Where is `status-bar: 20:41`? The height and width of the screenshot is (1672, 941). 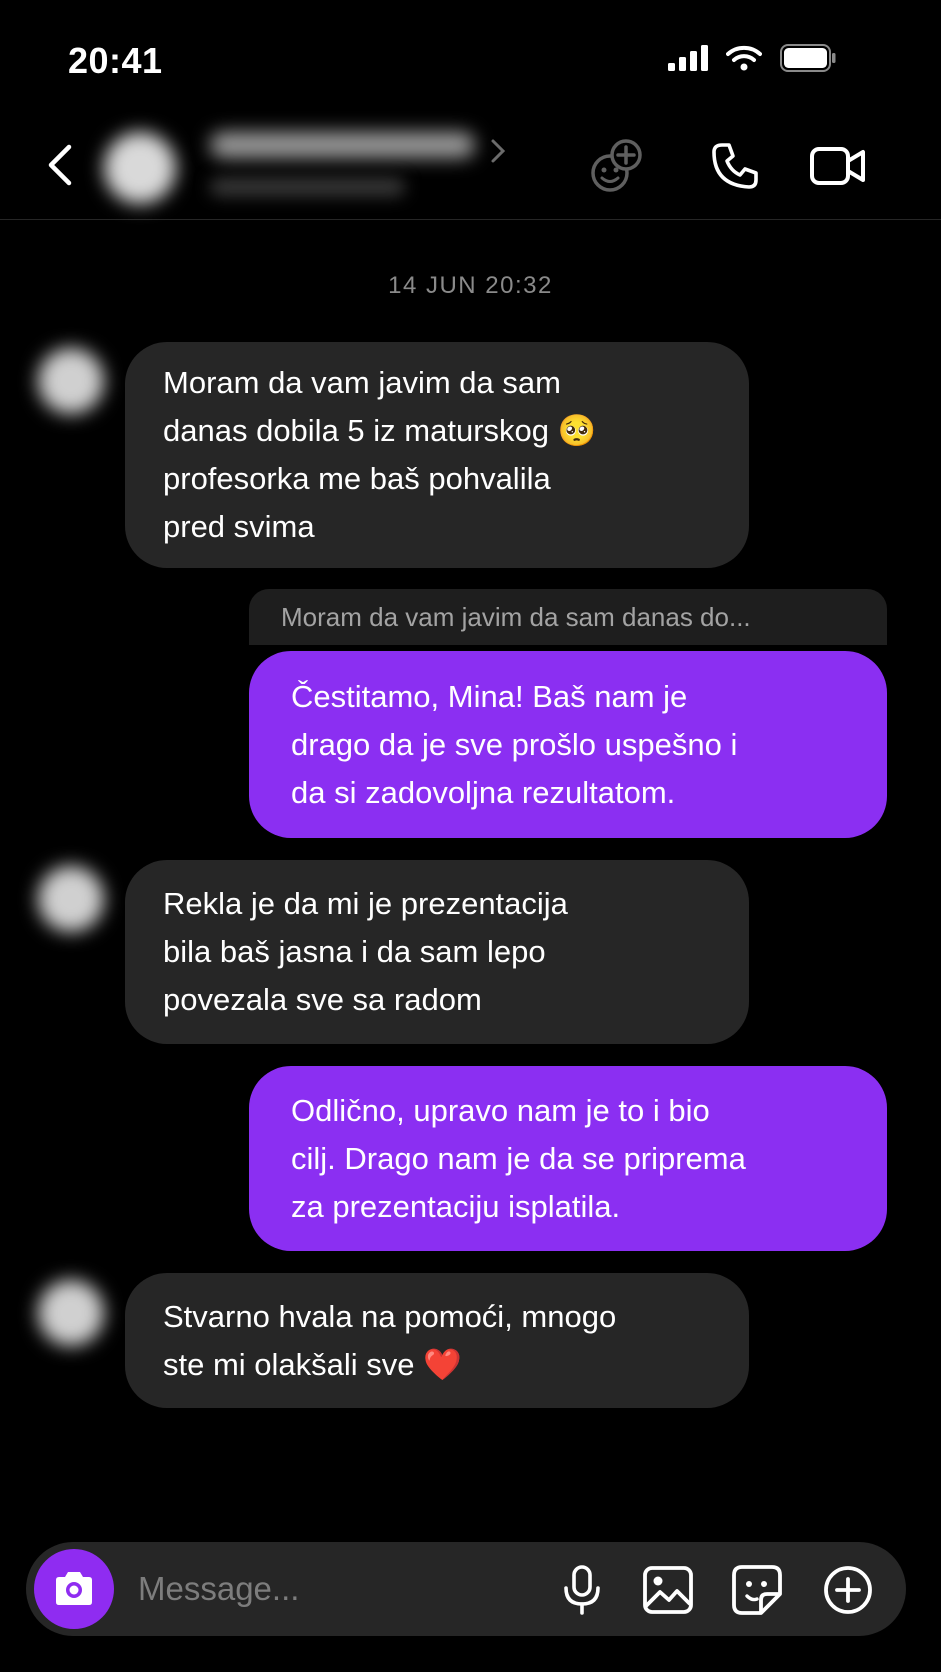 status-bar: 20:41 is located at coordinates (470, 55).